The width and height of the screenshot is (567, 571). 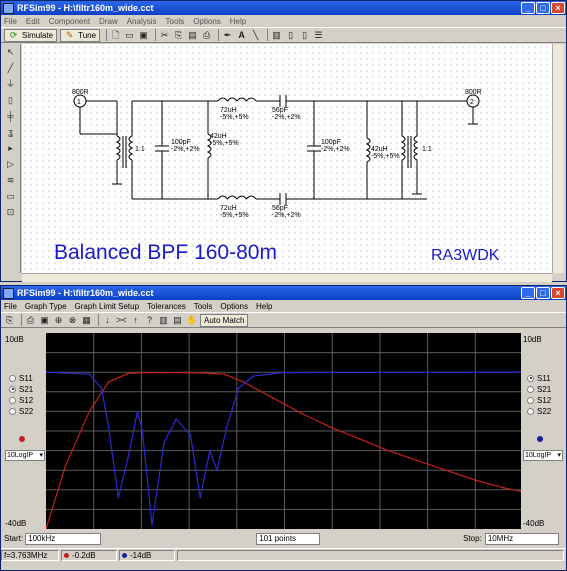 I want to click on transmission-line-icon: ▭, so click(x=11, y=196).